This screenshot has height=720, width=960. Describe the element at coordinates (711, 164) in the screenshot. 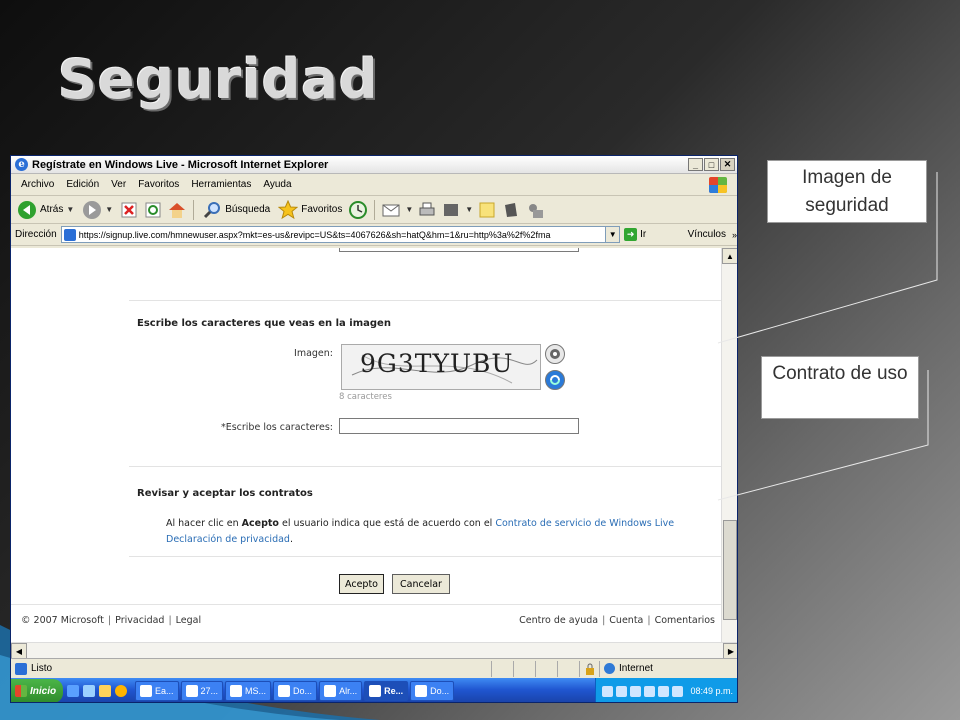

I see `maximize-button: □` at that location.